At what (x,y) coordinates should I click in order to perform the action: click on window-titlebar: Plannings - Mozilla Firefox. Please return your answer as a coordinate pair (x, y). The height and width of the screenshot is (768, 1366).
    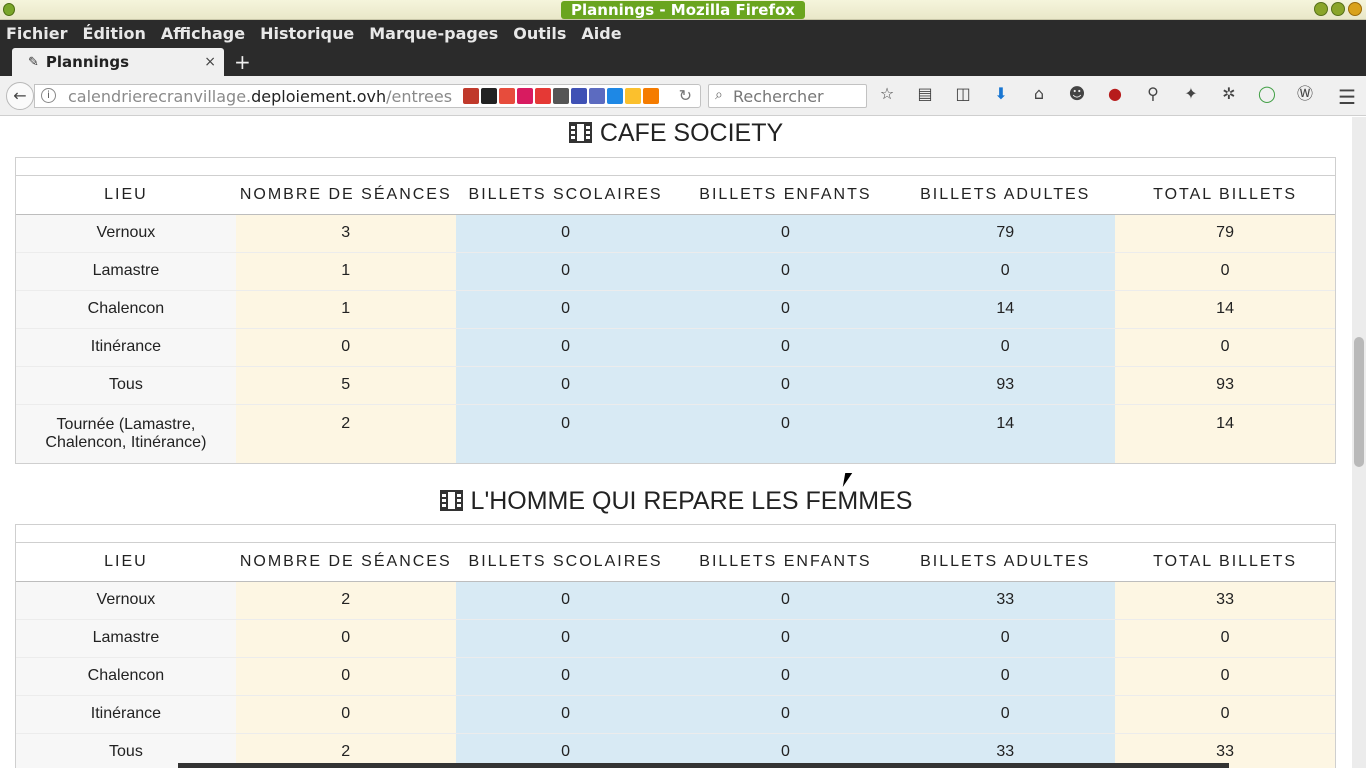
    Looking at the image, I should click on (683, 10).